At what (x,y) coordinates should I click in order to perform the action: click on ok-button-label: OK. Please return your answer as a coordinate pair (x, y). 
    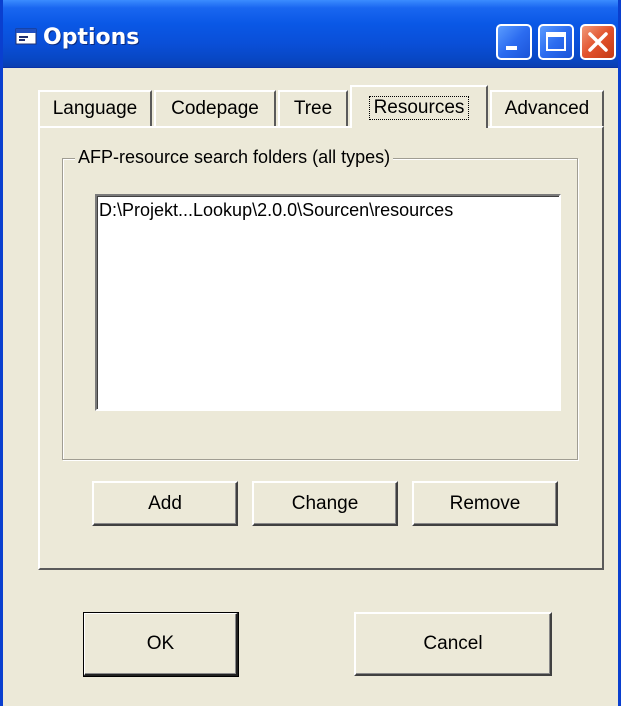
    Looking at the image, I should click on (160, 643).